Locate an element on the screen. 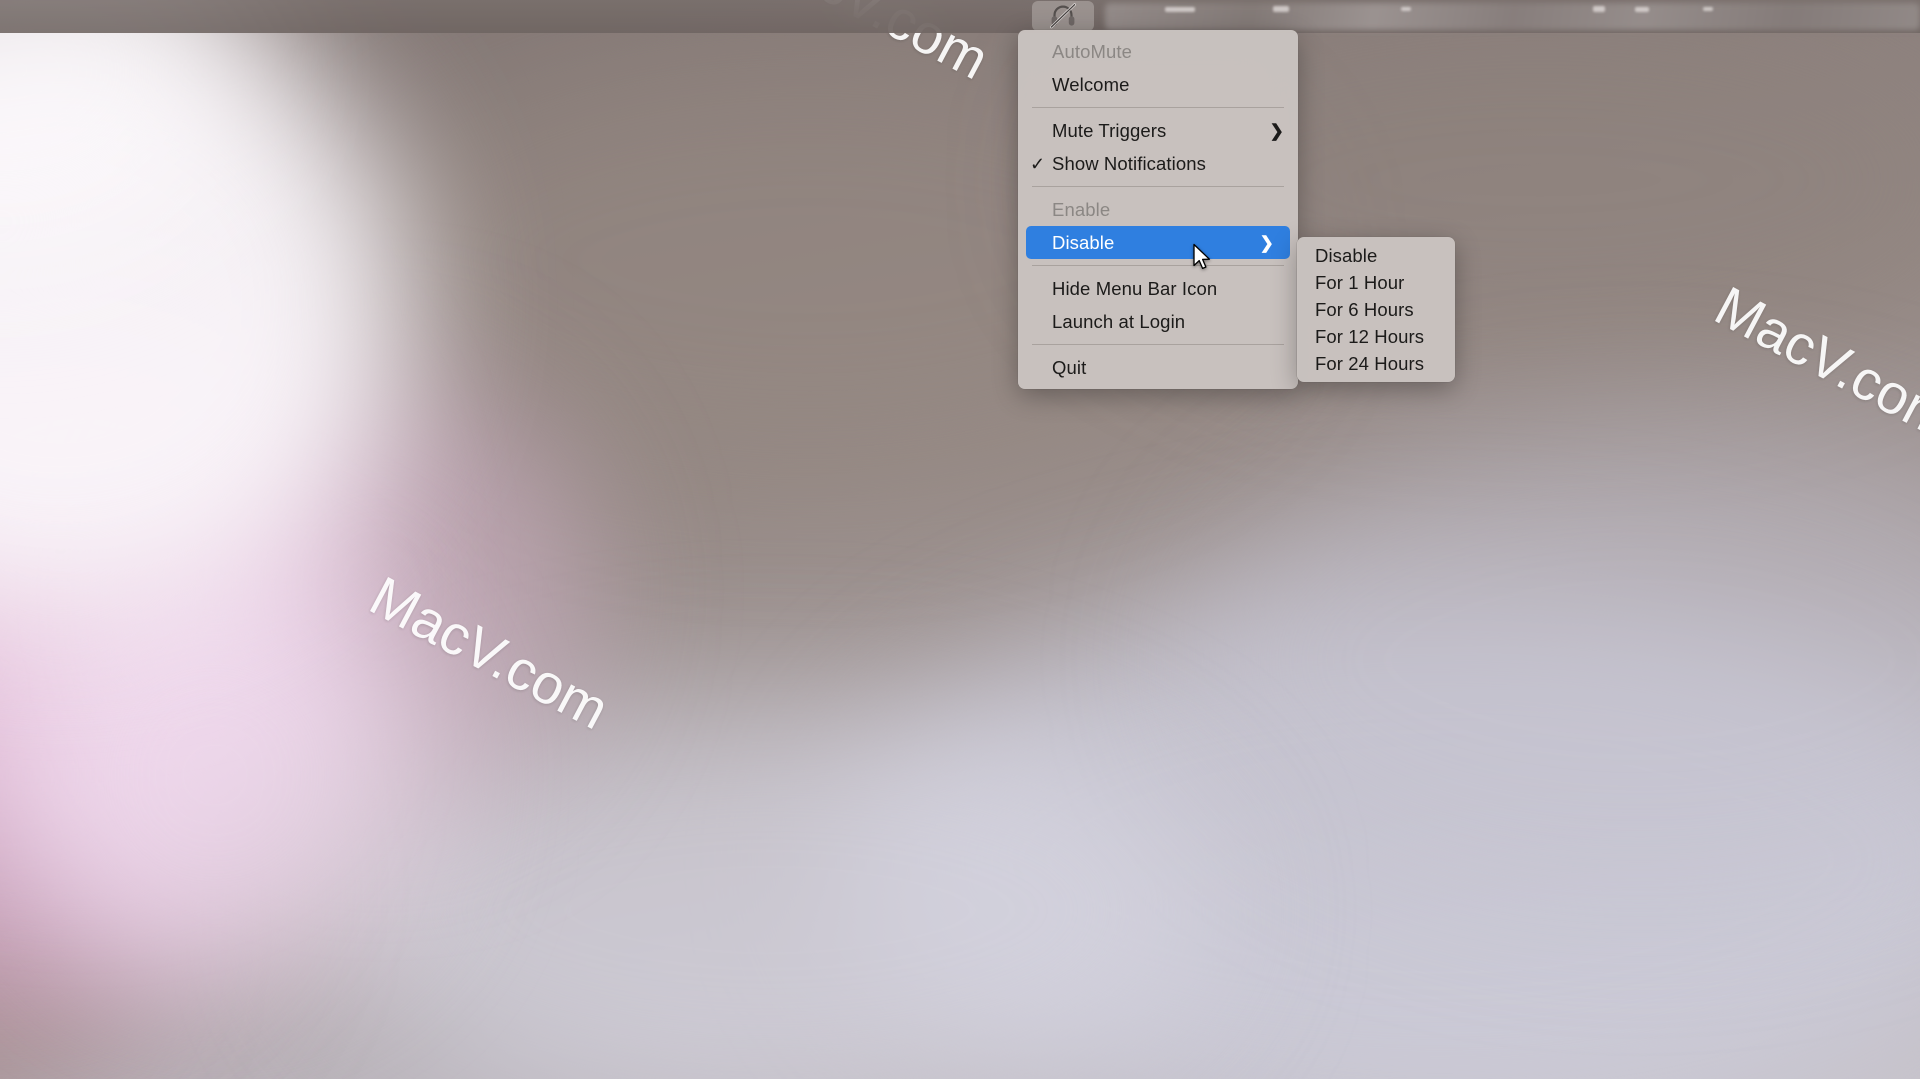  menu-item-show-notifications: ✓ Show Notifications is located at coordinates (1158, 163).